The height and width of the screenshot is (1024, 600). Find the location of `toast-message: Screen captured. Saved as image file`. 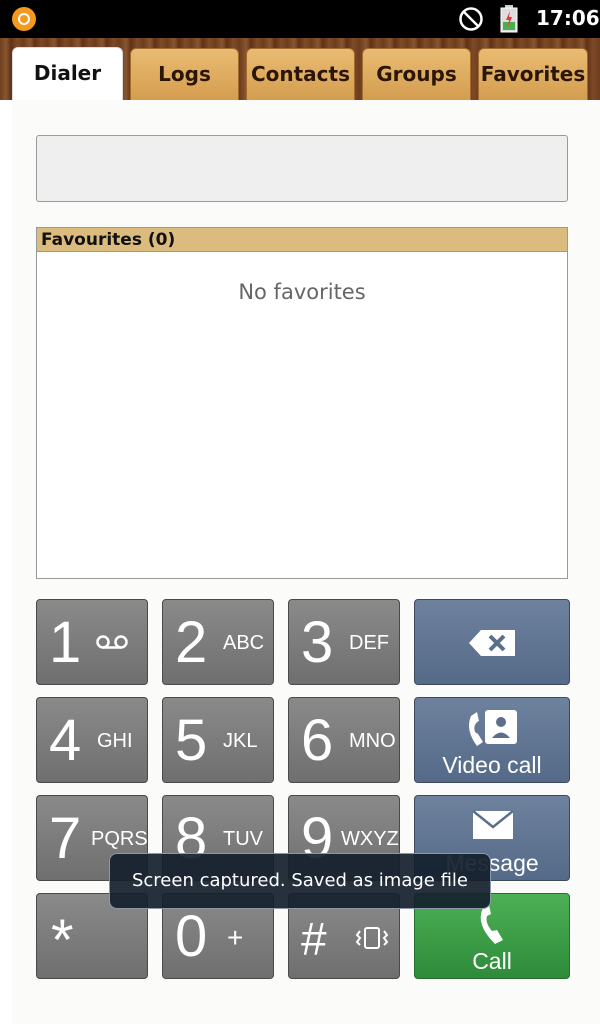

toast-message: Screen captured. Saved as image file is located at coordinates (300, 881).